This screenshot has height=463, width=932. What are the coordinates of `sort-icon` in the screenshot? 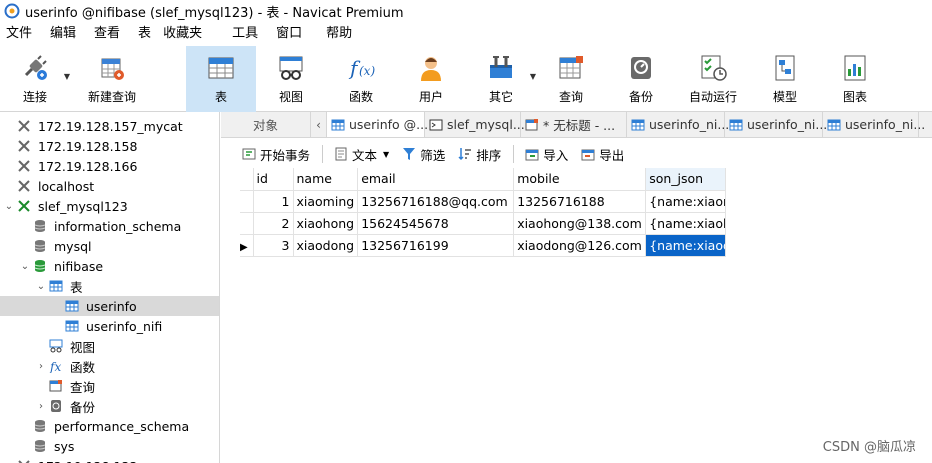 It's located at (465, 154).